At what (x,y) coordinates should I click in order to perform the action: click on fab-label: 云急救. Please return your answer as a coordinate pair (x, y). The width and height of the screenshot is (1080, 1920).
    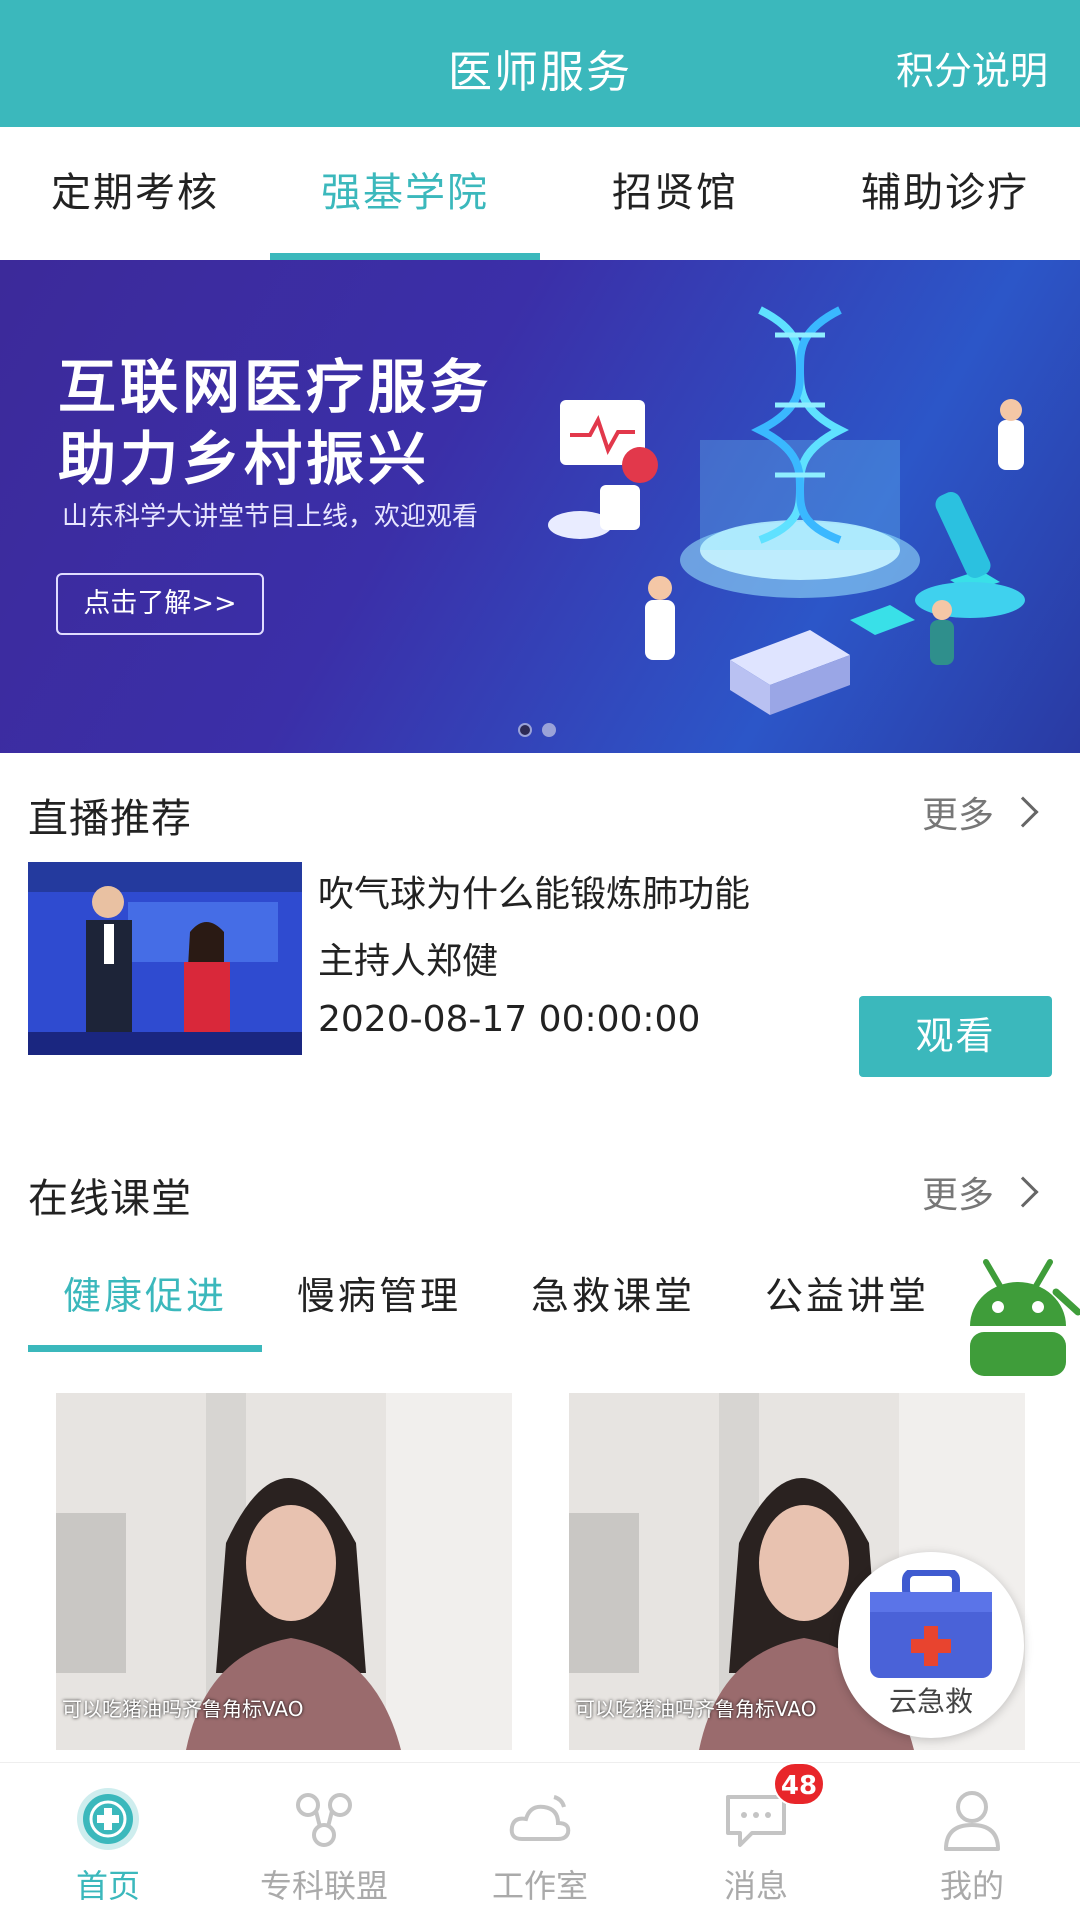
    Looking at the image, I should click on (930, 1701).